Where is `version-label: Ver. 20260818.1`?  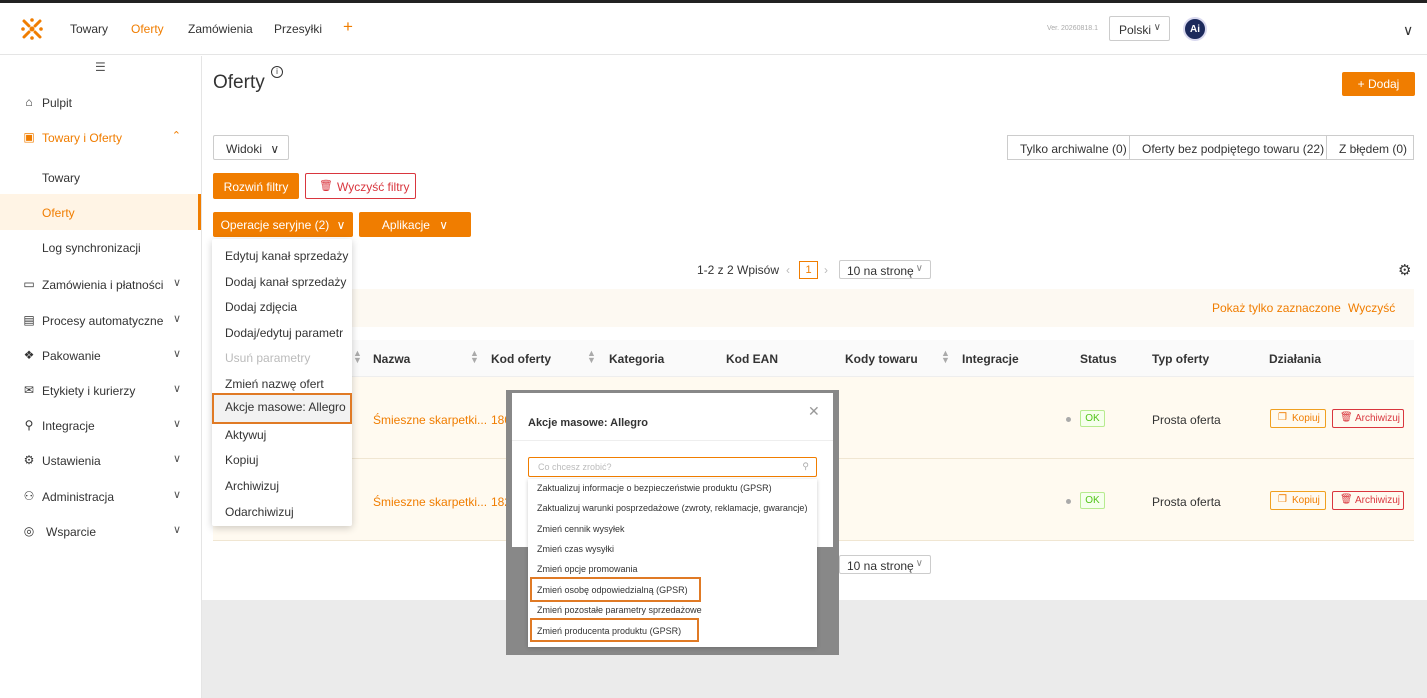 version-label: Ver. 20260818.1 is located at coordinates (1072, 28).